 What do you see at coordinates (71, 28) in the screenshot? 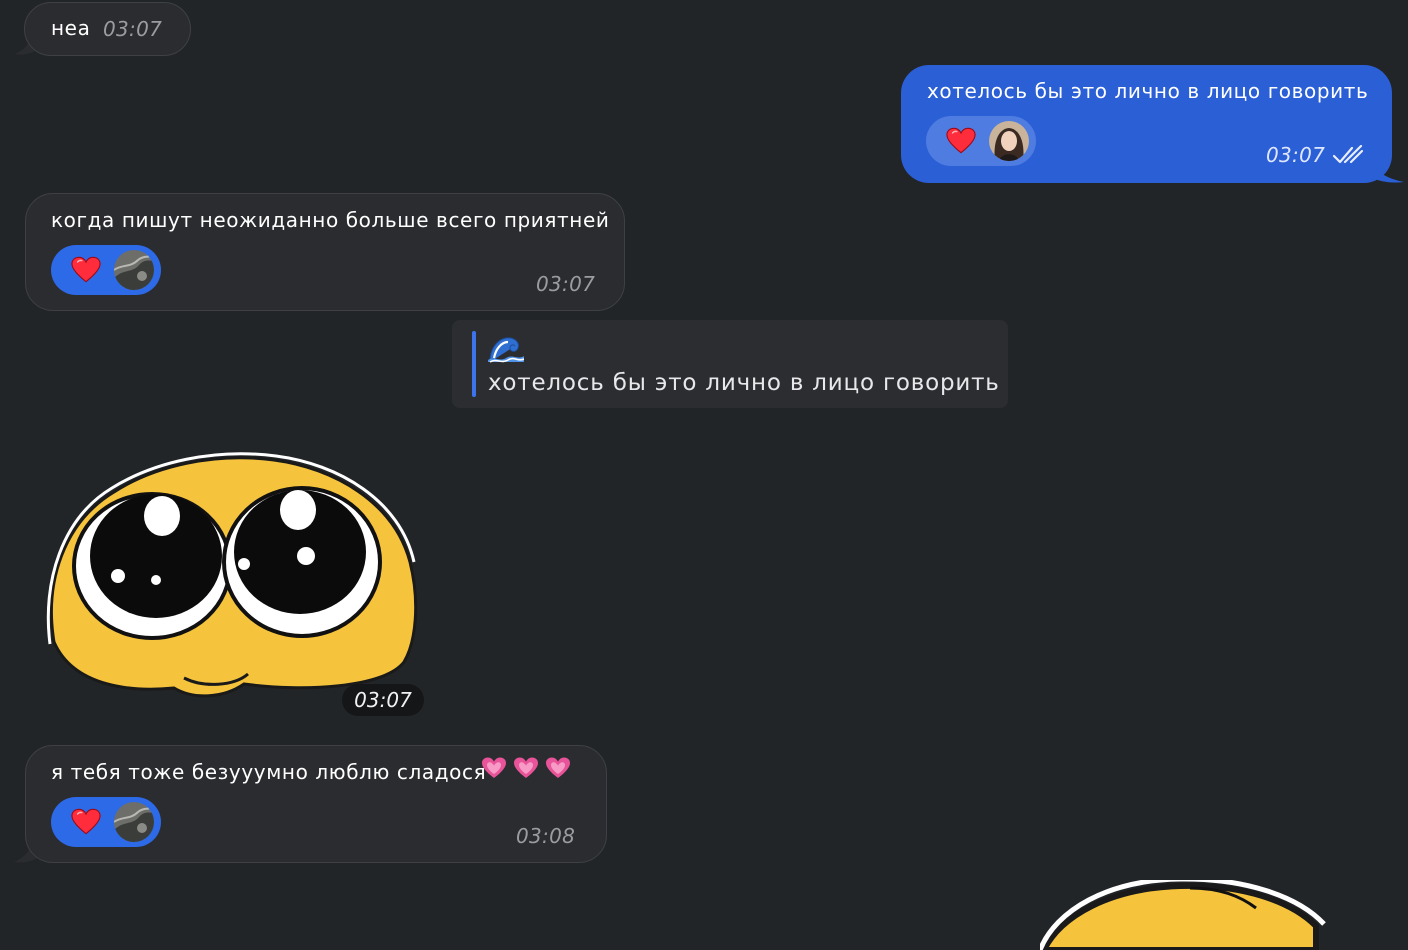
I see `message-text: неа` at bounding box center [71, 28].